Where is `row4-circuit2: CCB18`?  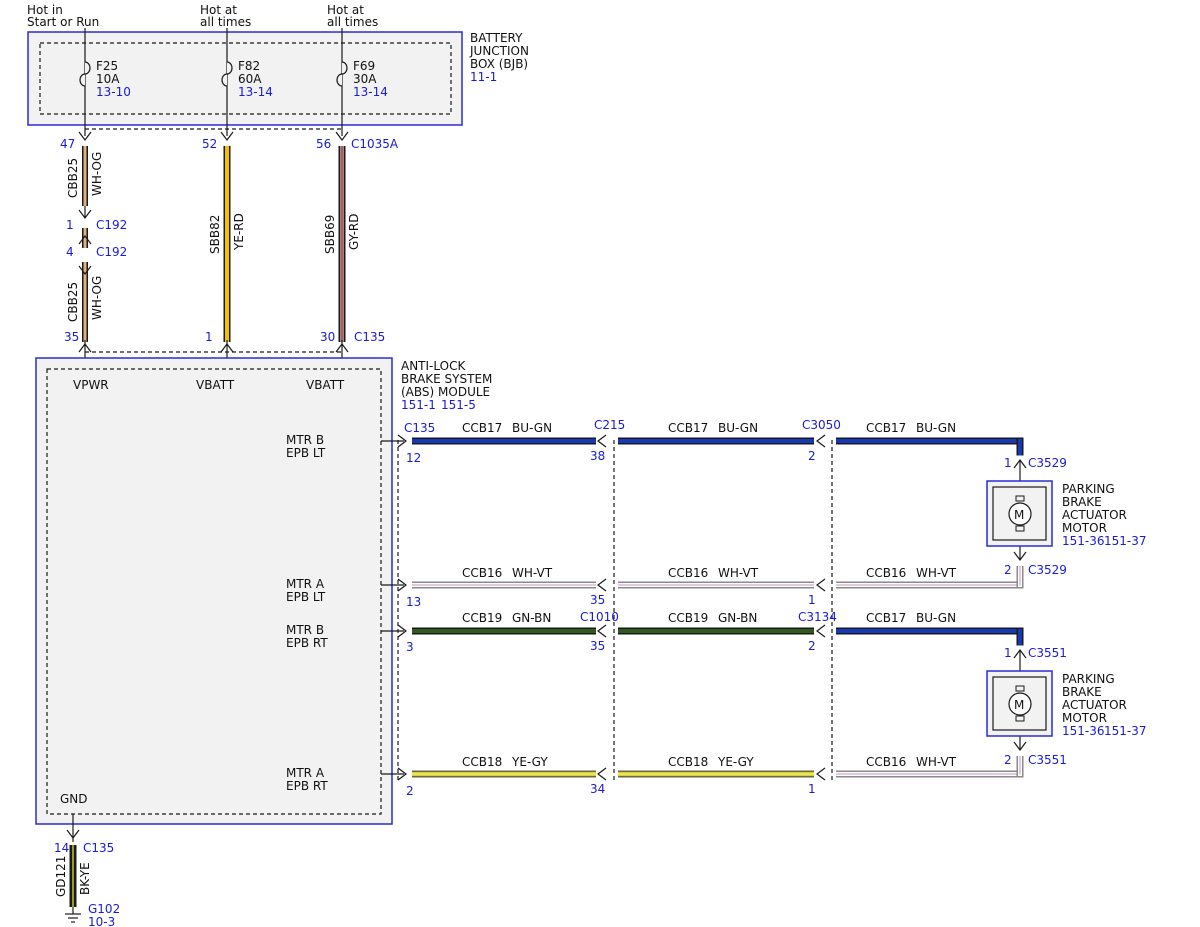 row4-circuit2: CCB18 is located at coordinates (688, 762).